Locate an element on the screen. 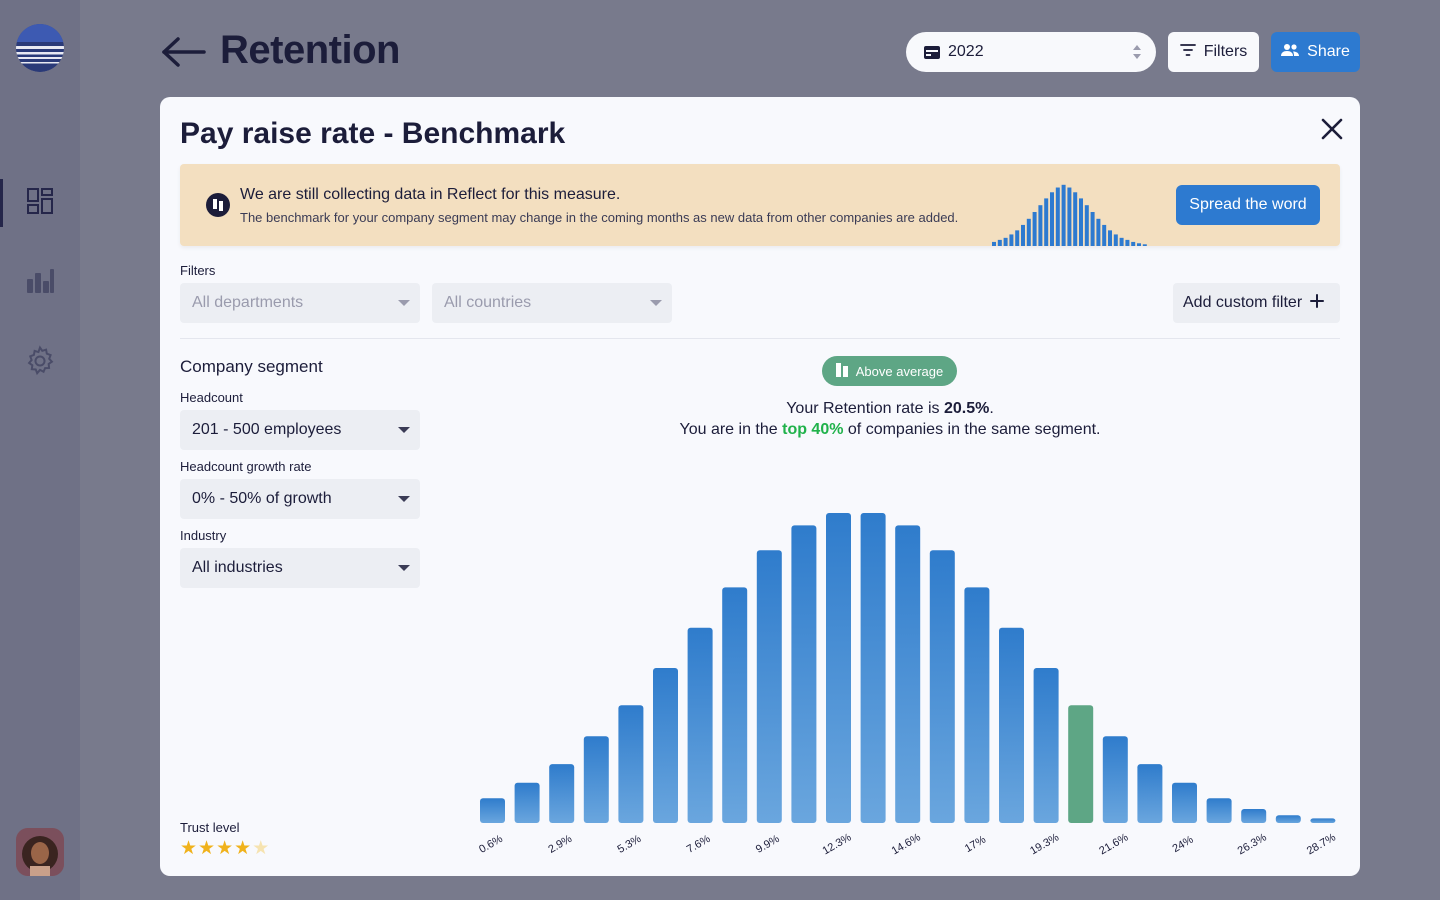 The height and width of the screenshot is (900, 1440). filters-button: Filters is located at coordinates (1213, 52).